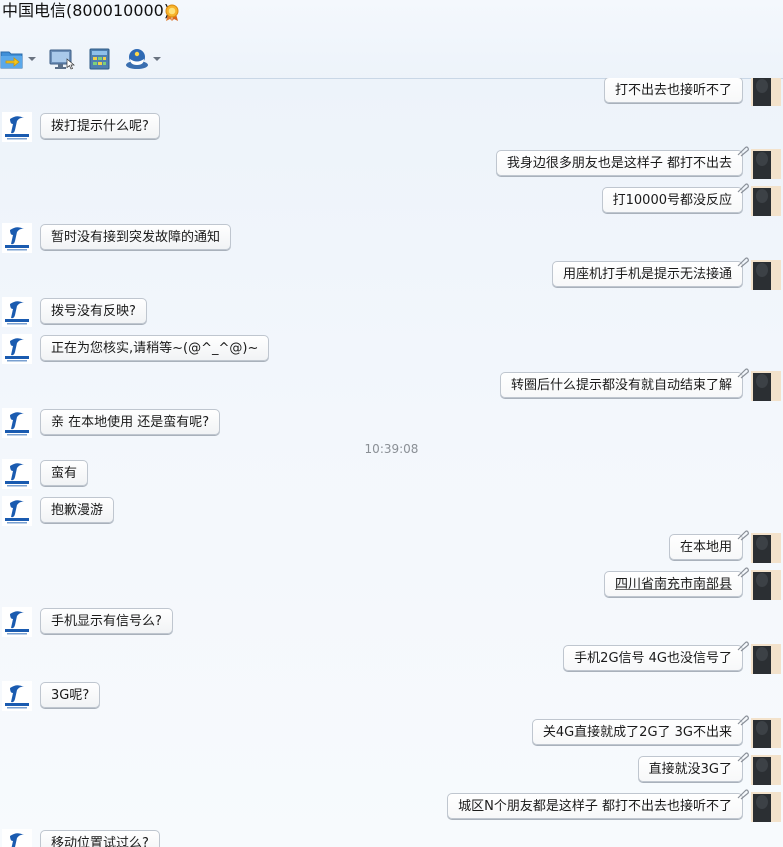 The height and width of the screenshot is (847, 783). I want to click on message-row: 直接就没3G了, so click(391, 768).